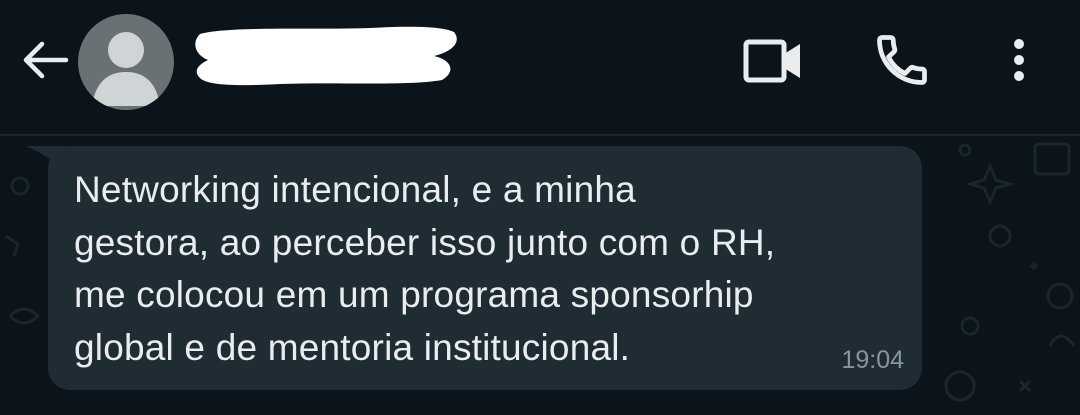 This screenshot has height=415, width=1080. I want to click on message-timestamp: 19:04, so click(872, 360).